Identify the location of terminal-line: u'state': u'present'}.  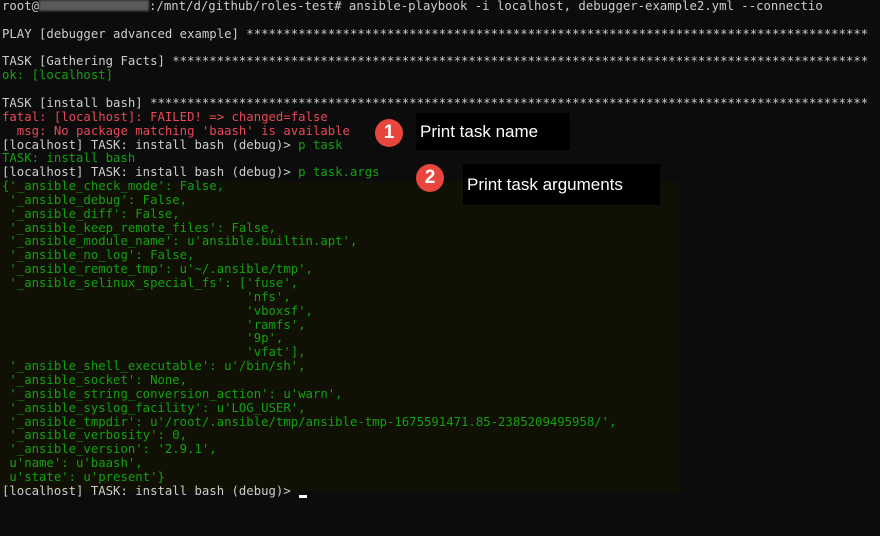
(83, 477).